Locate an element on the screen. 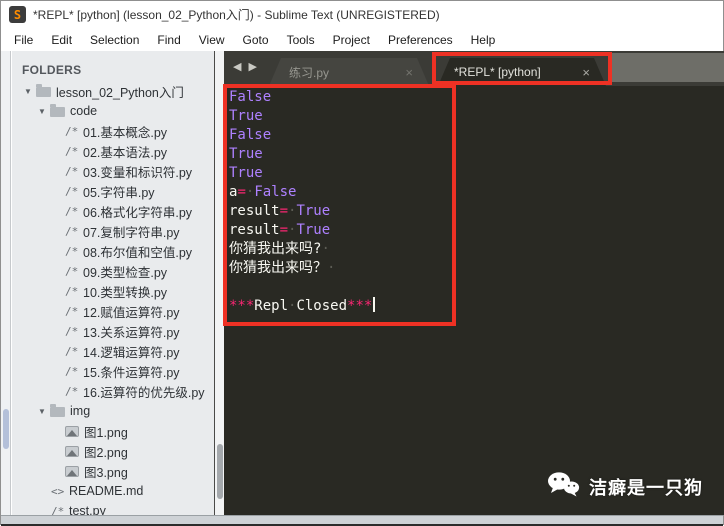 This screenshot has height=526, width=724. menu-selection: Selection is located at coordinates (114, 40).